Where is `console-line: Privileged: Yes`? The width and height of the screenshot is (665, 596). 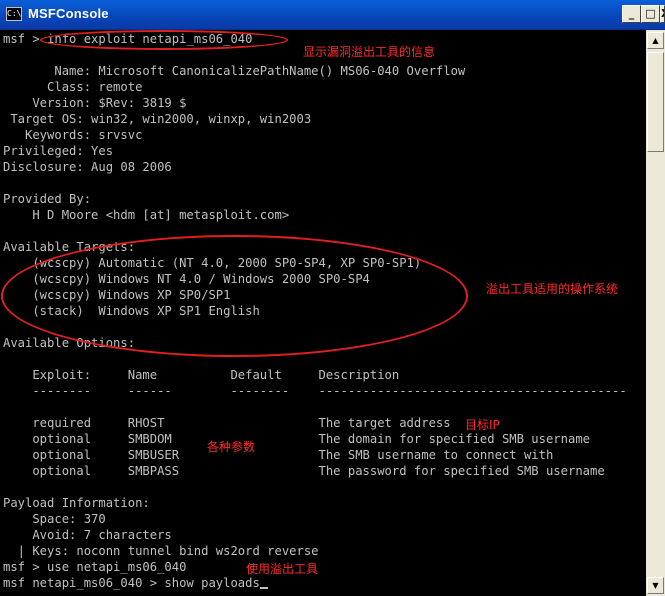
console-line: Privileged: Yes is located at coordinates (58, 151).